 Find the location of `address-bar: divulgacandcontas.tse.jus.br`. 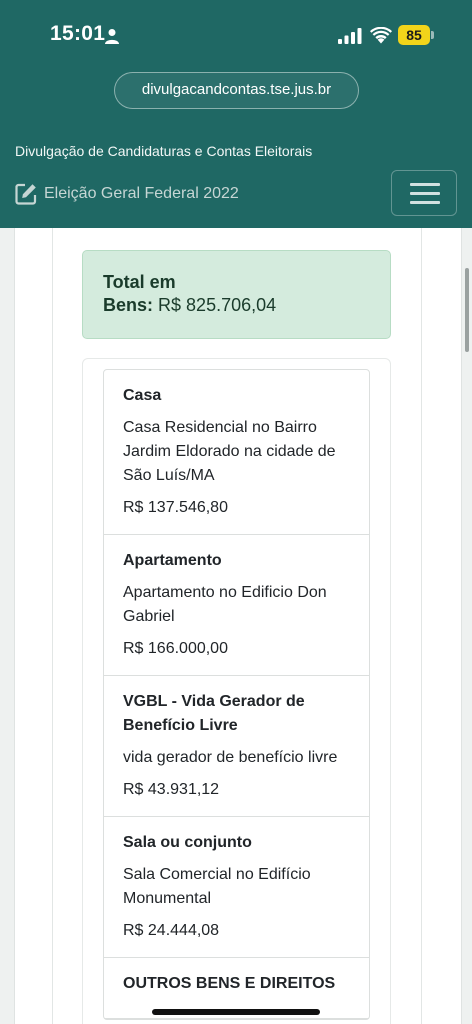

address-bar: divulgacandcontas.tse.jus.br is located at coordinates (236, 90).